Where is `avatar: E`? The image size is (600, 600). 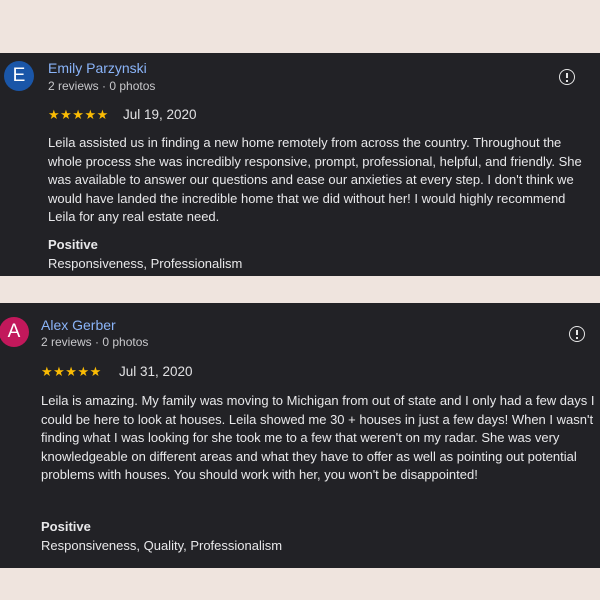 avatar: E is located at coordinates (19, 76).